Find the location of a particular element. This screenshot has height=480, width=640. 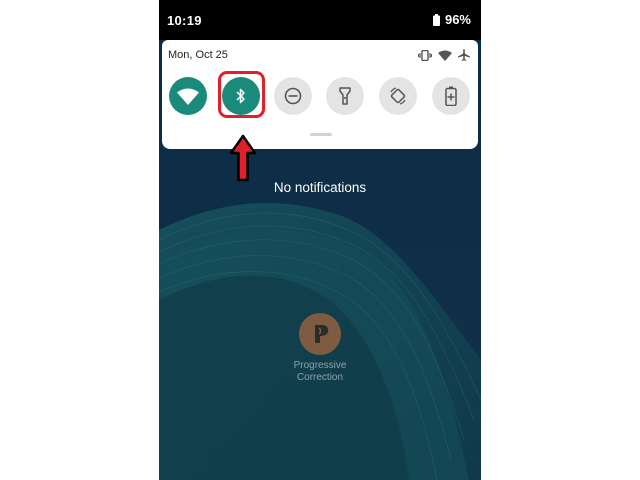

no-notifications-label: No notifications is located at coordinates (320, 187).